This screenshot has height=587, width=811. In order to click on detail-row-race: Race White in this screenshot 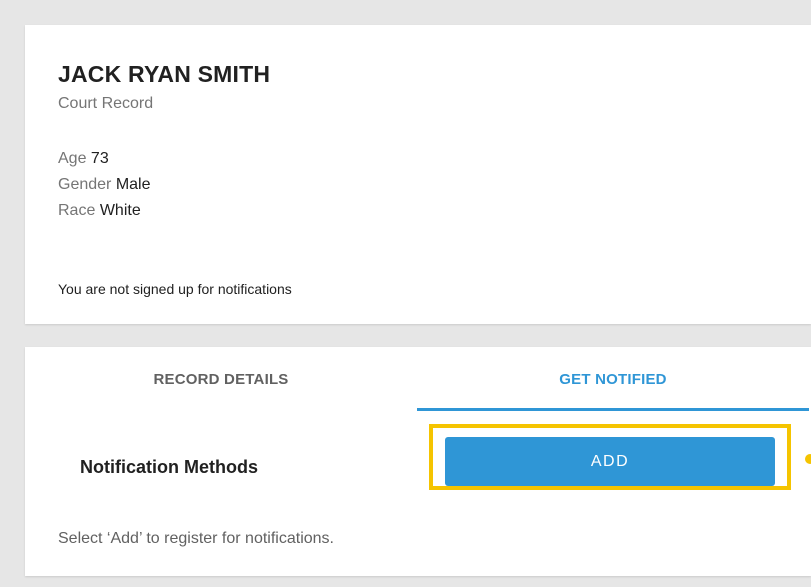, I will do `click(104, 211)`.